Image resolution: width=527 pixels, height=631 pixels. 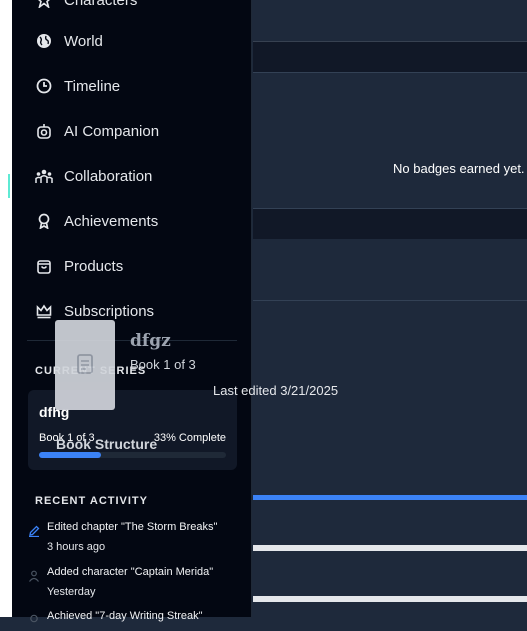 I want to click on activity-text: Edited chapter "The Storm Breaks", so click(x=132, y=527).